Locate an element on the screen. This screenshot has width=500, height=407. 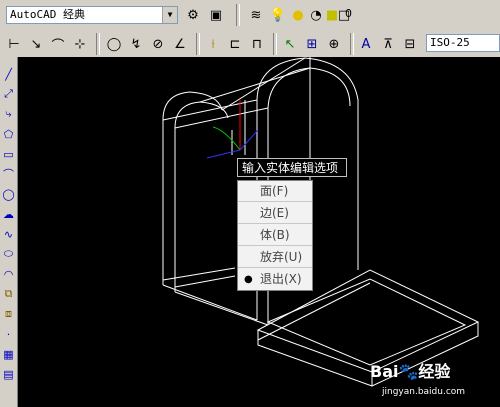
workspace-dropdown: AutoCAD 经典 ▼ is located at coordinates (92, 15).